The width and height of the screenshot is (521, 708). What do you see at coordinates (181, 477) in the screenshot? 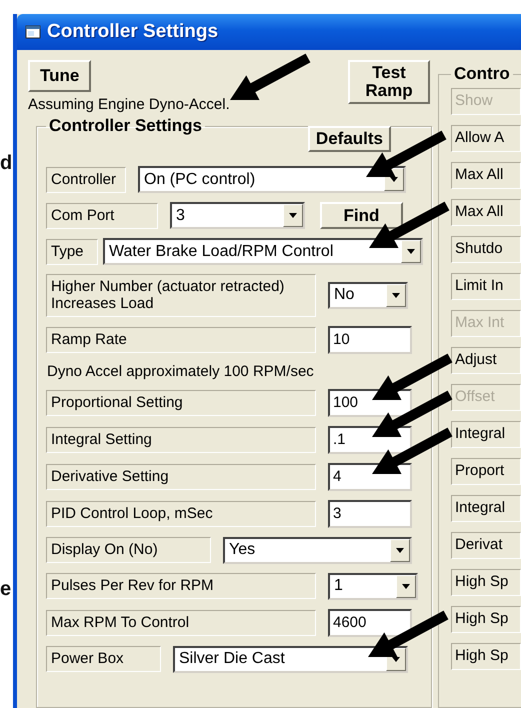
I see `field-label: Derivative Setting` at bounding box center [181, 477].